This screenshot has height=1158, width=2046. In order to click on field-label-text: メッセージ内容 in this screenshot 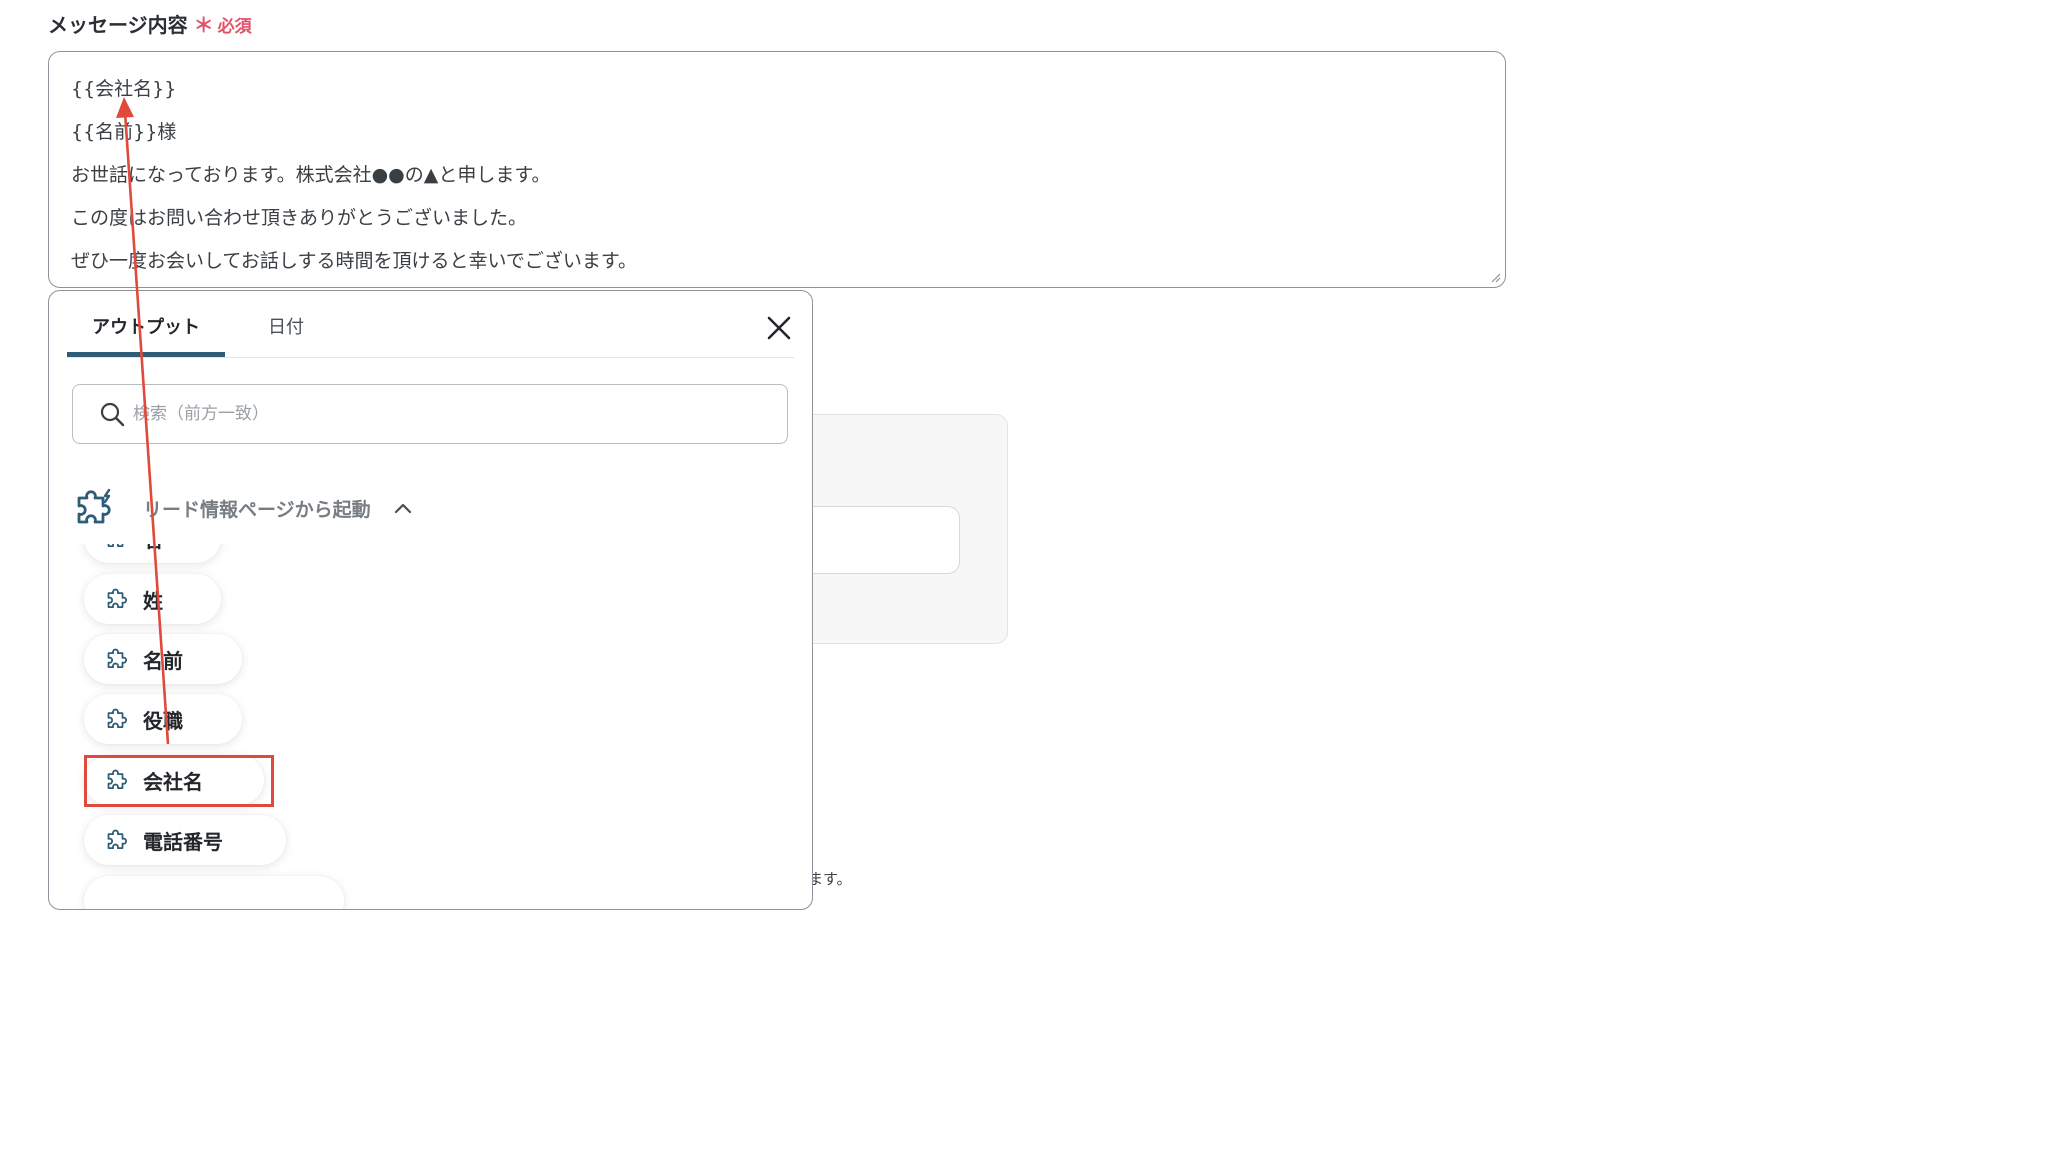, I will do `click(118, 25)`.